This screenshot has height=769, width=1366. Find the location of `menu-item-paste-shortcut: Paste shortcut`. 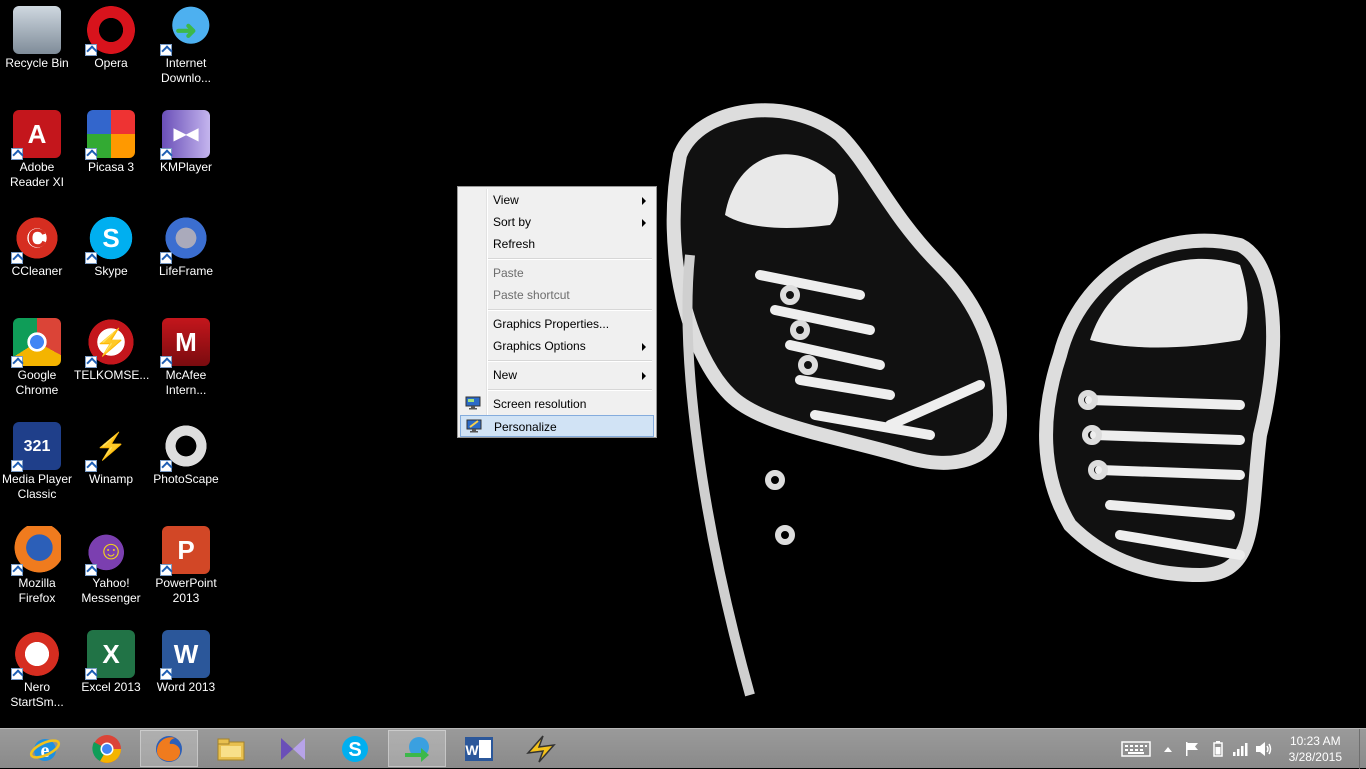

menu-item-paste-shortcut: Paste shortcut is located at coordinates (557, 295).